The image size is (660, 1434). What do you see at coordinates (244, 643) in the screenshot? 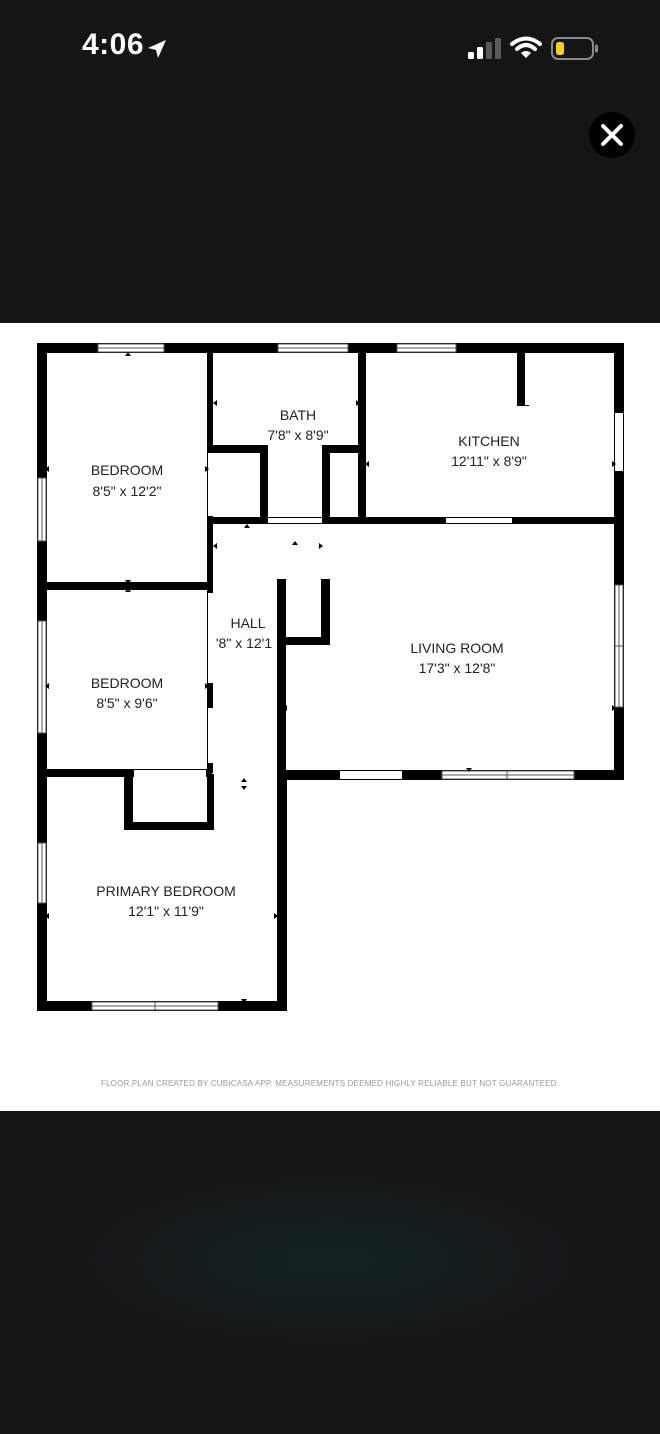
I see `room-dimensions-hall: '8" x 12'1` at bounding box center [244, 643].